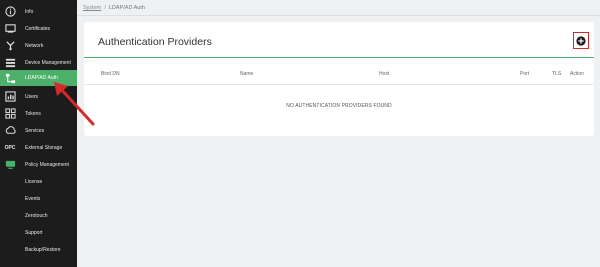 The image size is (600, 267). Describe the element at coordinates (10, 165) in the screenshot. I see `policy-icon` at that location.